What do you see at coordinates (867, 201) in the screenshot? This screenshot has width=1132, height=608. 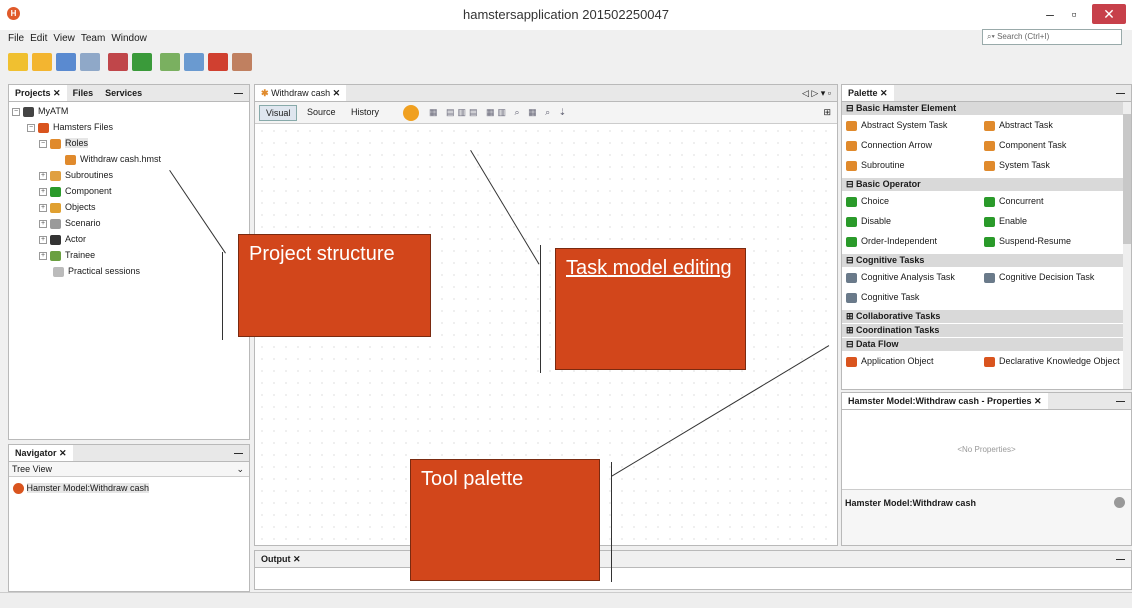 I see `palette-item: Choice` at bounding box center [867, 201].